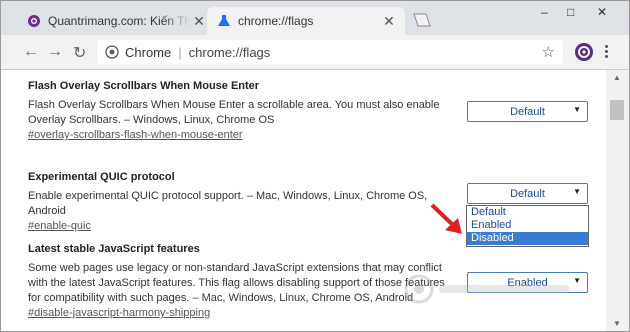 The width and height of the screenshot is (630, 332). Describe the element at coordinates (527, 238) in the screenshot. I see `dropdown-option-disabled: Disabled` at that location.